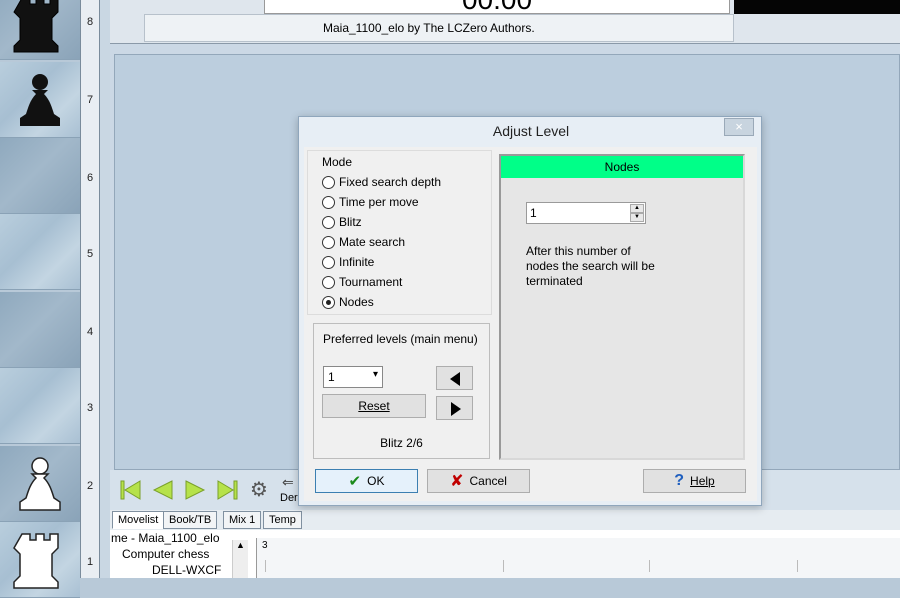 The height and width of the screenshot is (598, 900). I want to click on chess-board, so click(41, 299).